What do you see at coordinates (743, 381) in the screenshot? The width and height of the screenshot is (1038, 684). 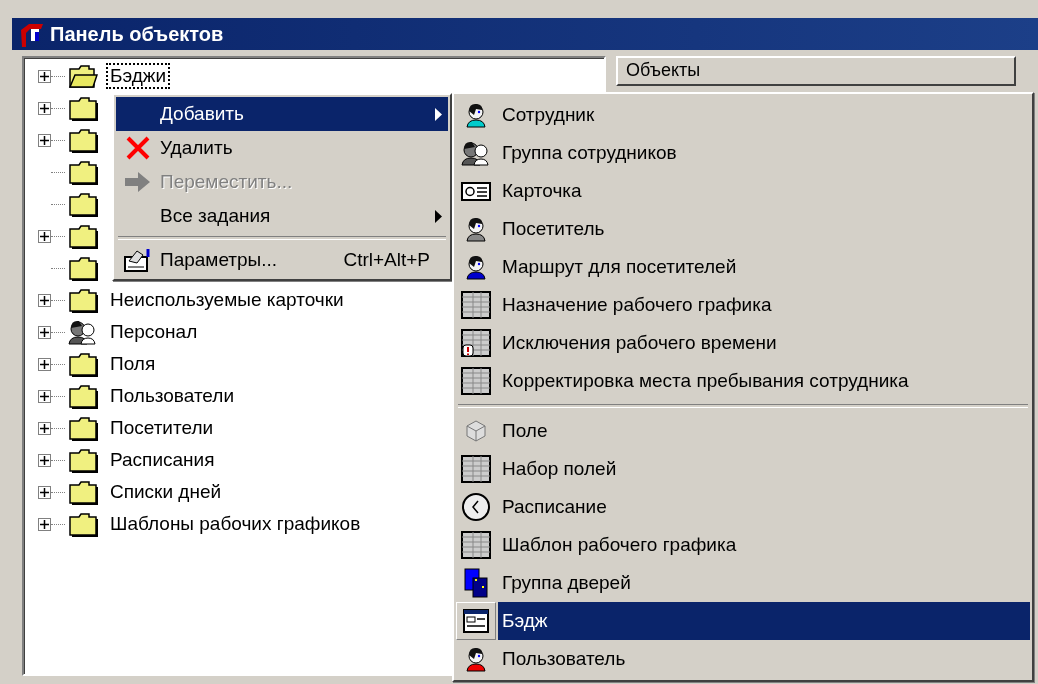 I see `menu-item: Корректировка места пребывания сотрудника` at bounding box center [743, 381].